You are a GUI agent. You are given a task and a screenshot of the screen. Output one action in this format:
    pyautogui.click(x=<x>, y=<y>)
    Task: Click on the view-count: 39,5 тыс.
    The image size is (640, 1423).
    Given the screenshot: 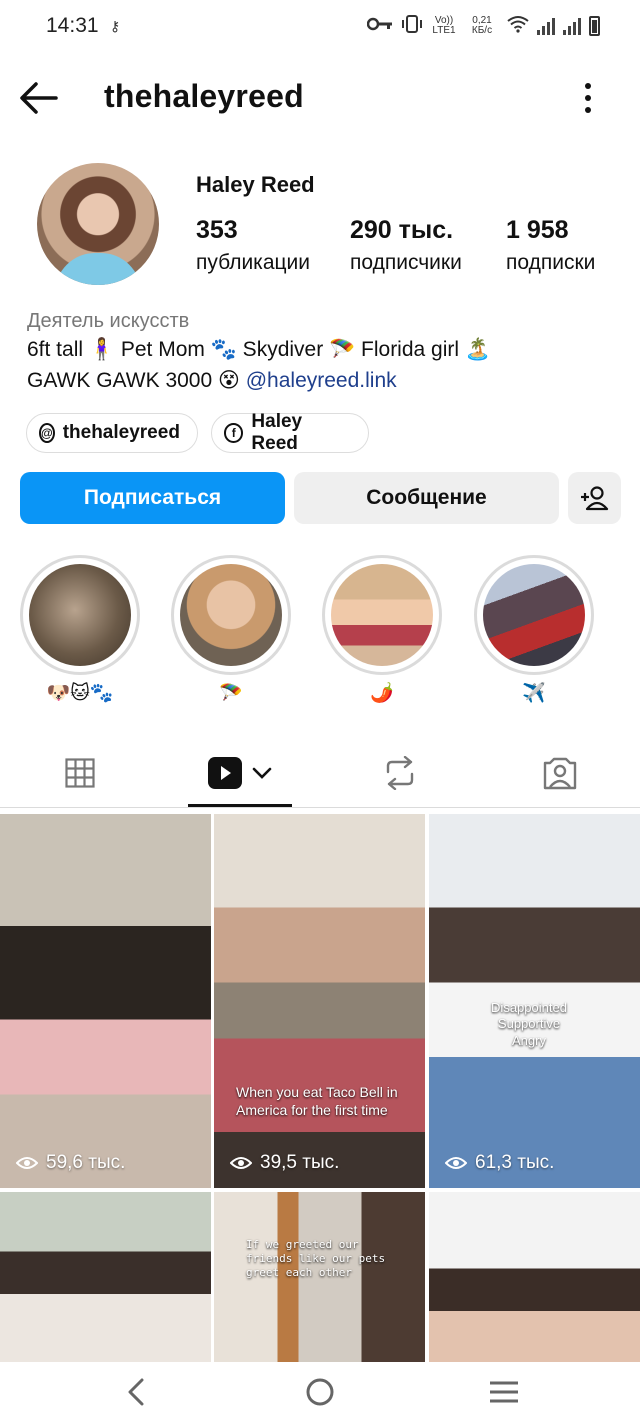 What is the action you would take?
    pyautogui.click(x=284, y=1163)
    